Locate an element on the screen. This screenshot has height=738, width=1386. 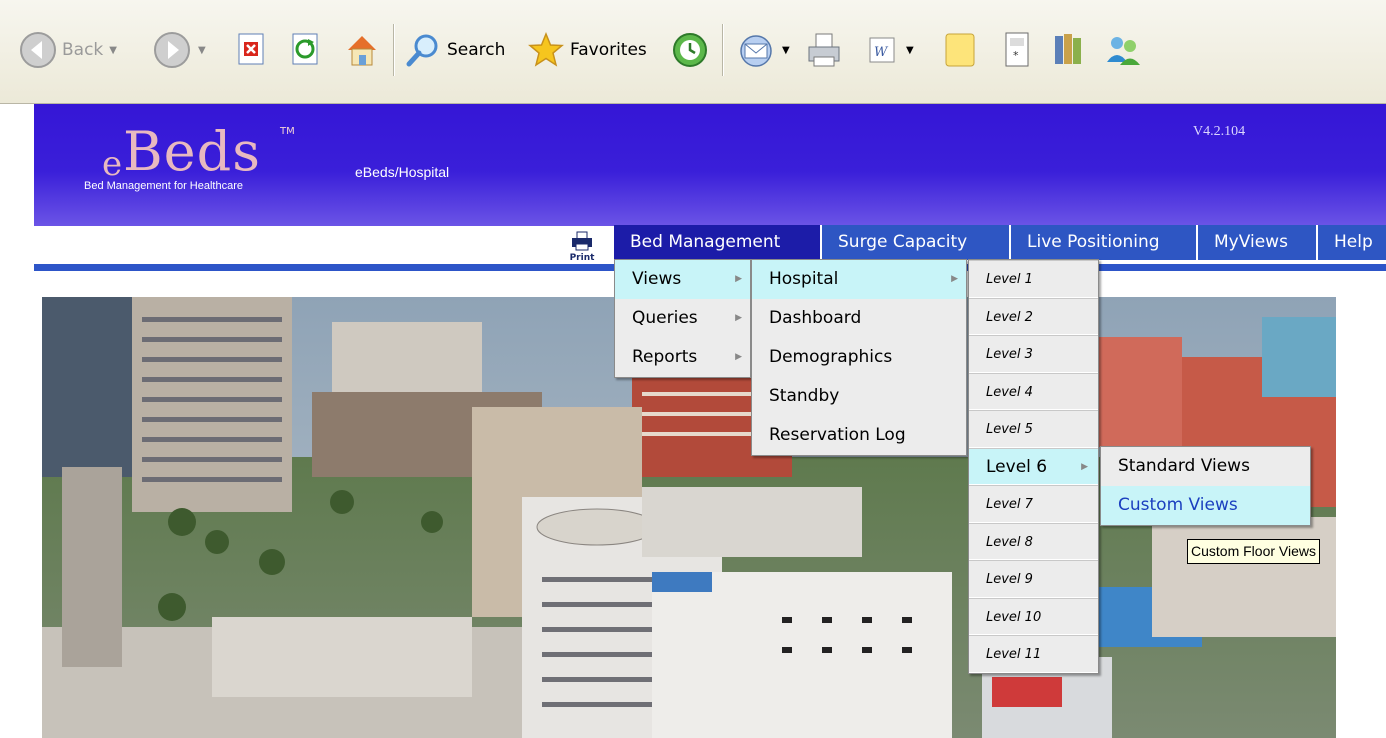
print-page-button: Print is located at coordinates (582, 248).